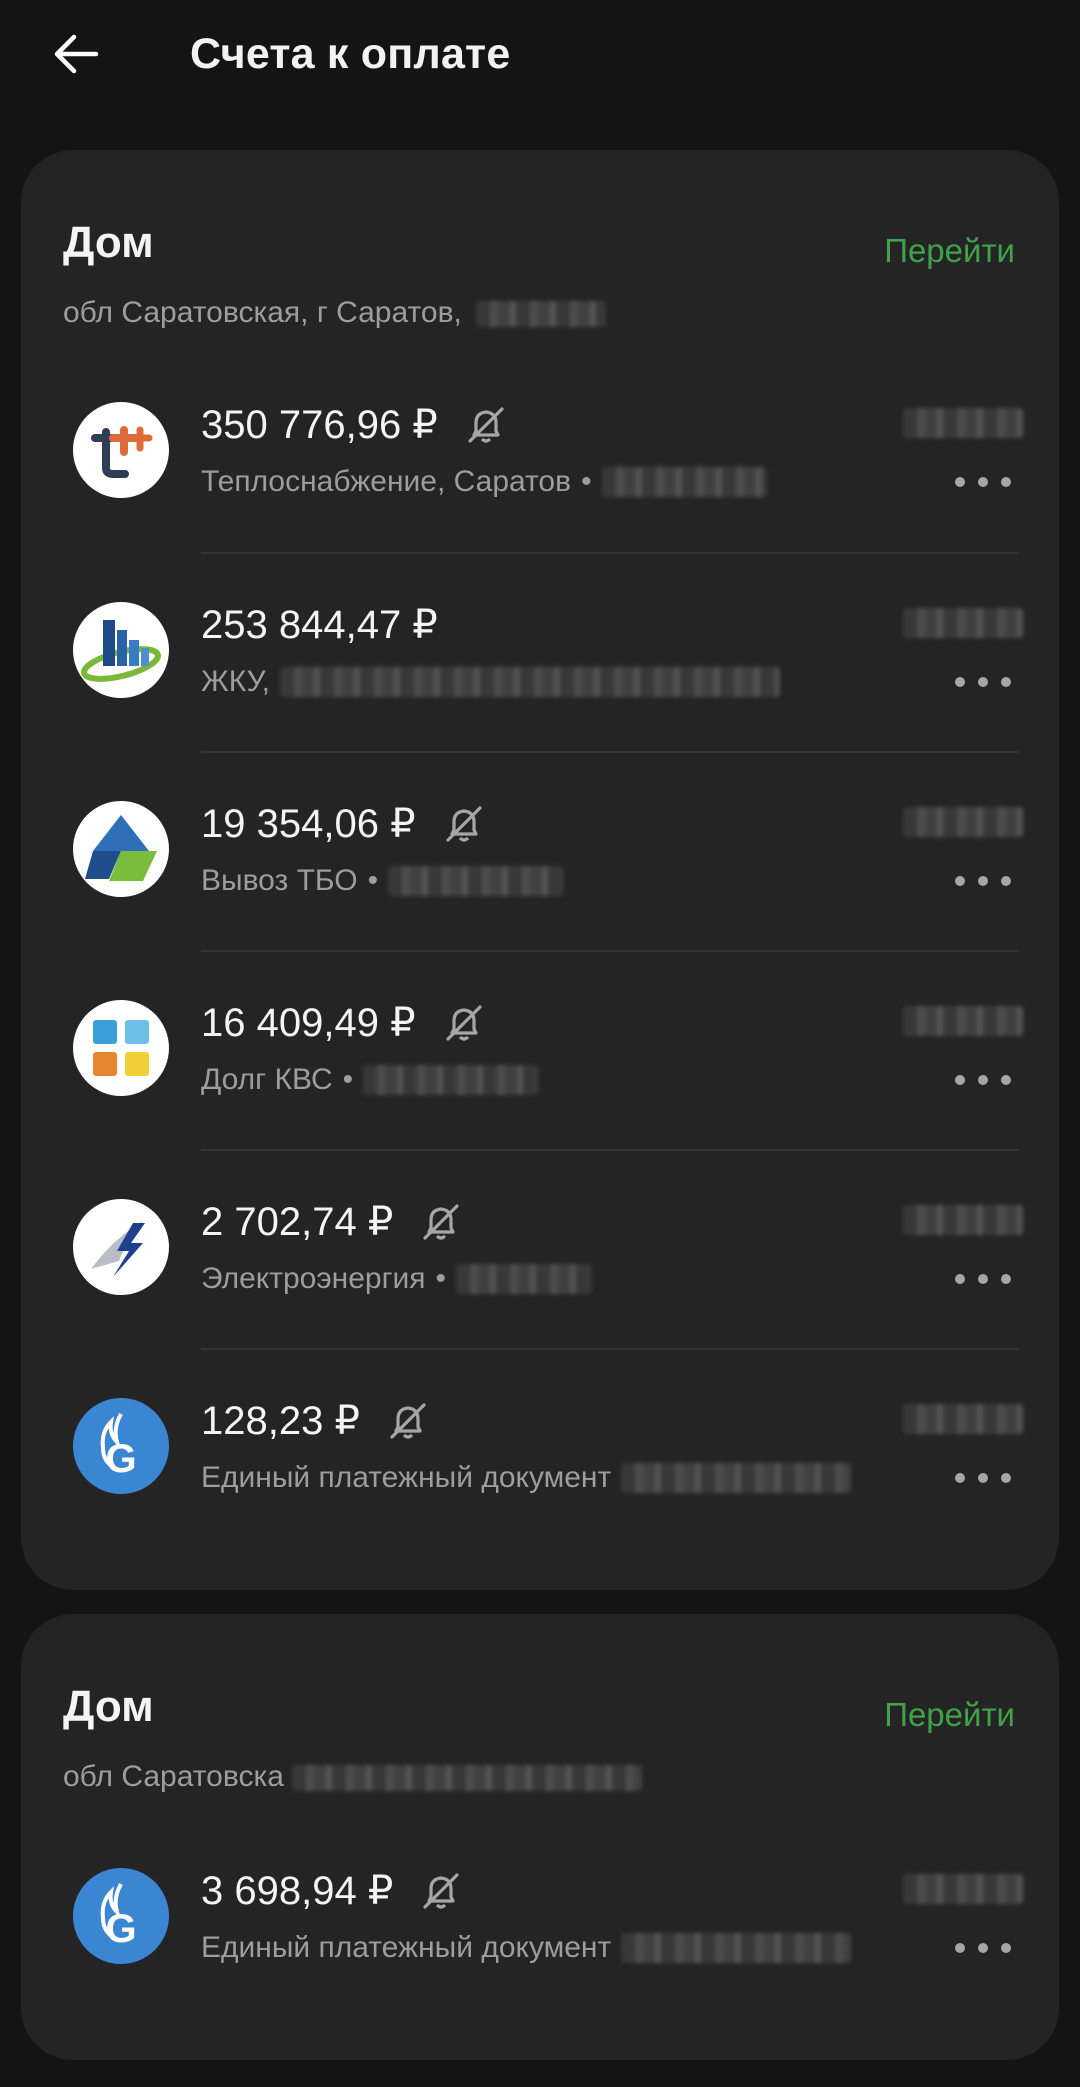 The height and width of the screenshot is (2087, 1080). What do you see at coordinates (121, 1247) in the screenshot?
I see `electricity-logo-icon` at bounding box center [121, 1247].